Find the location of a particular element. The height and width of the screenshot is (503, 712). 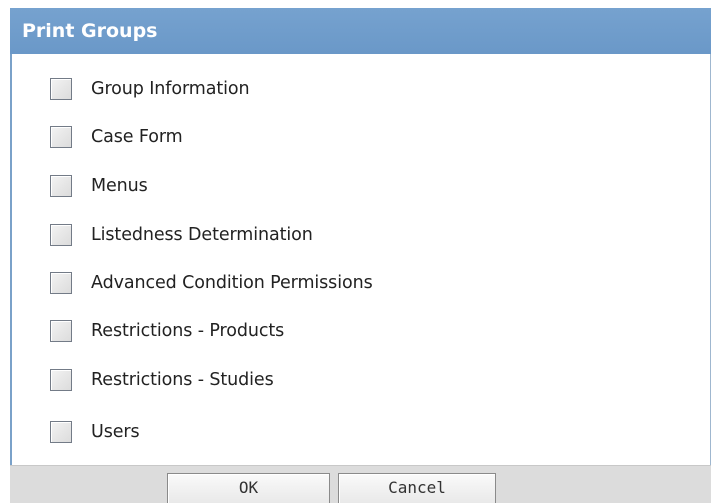

option-users: Users is located at coordinates (95, 432).